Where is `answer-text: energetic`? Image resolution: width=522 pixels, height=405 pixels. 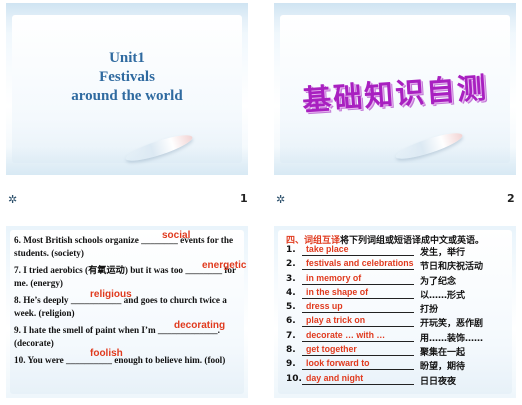 answer-text: energetic is located at coordinates (224, 265).